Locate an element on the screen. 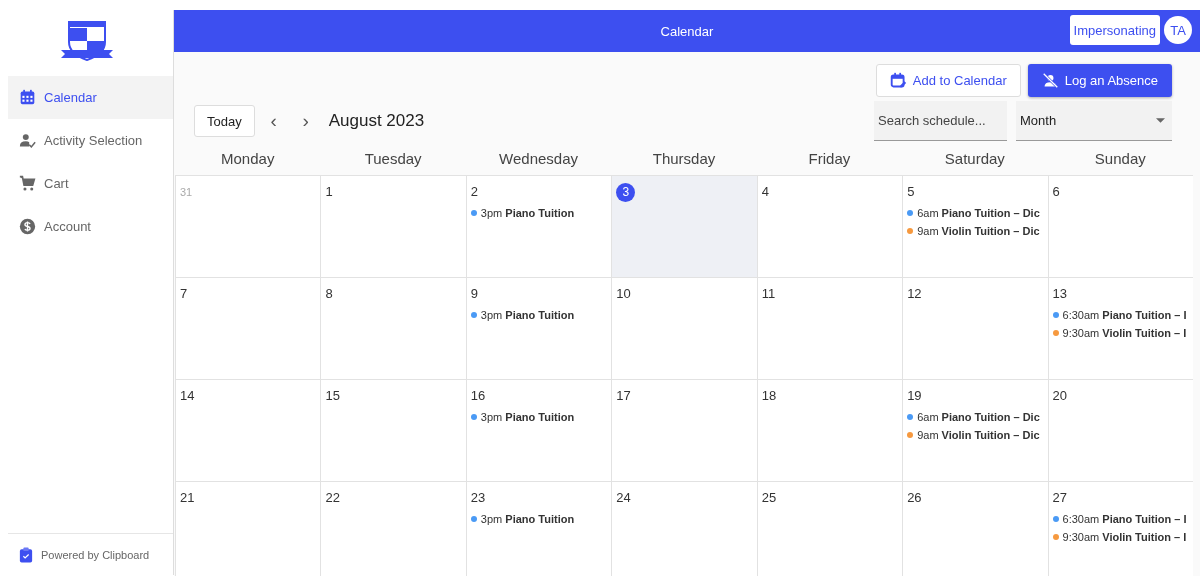 The width and height of the screenshot is (1200, 576). day-number: 4 is located at coordinates (765, 191).